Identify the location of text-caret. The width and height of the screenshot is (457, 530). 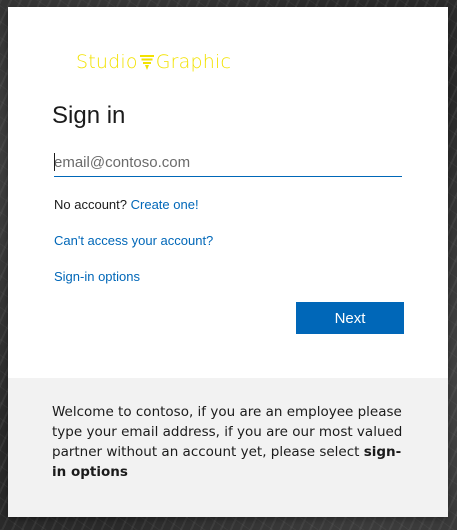
(54, 162).